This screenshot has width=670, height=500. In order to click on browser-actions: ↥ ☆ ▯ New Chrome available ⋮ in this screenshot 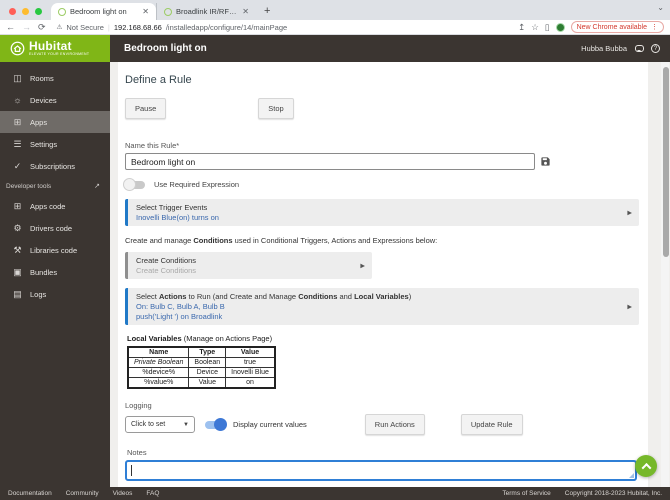, I will do `click(591, 27)`.